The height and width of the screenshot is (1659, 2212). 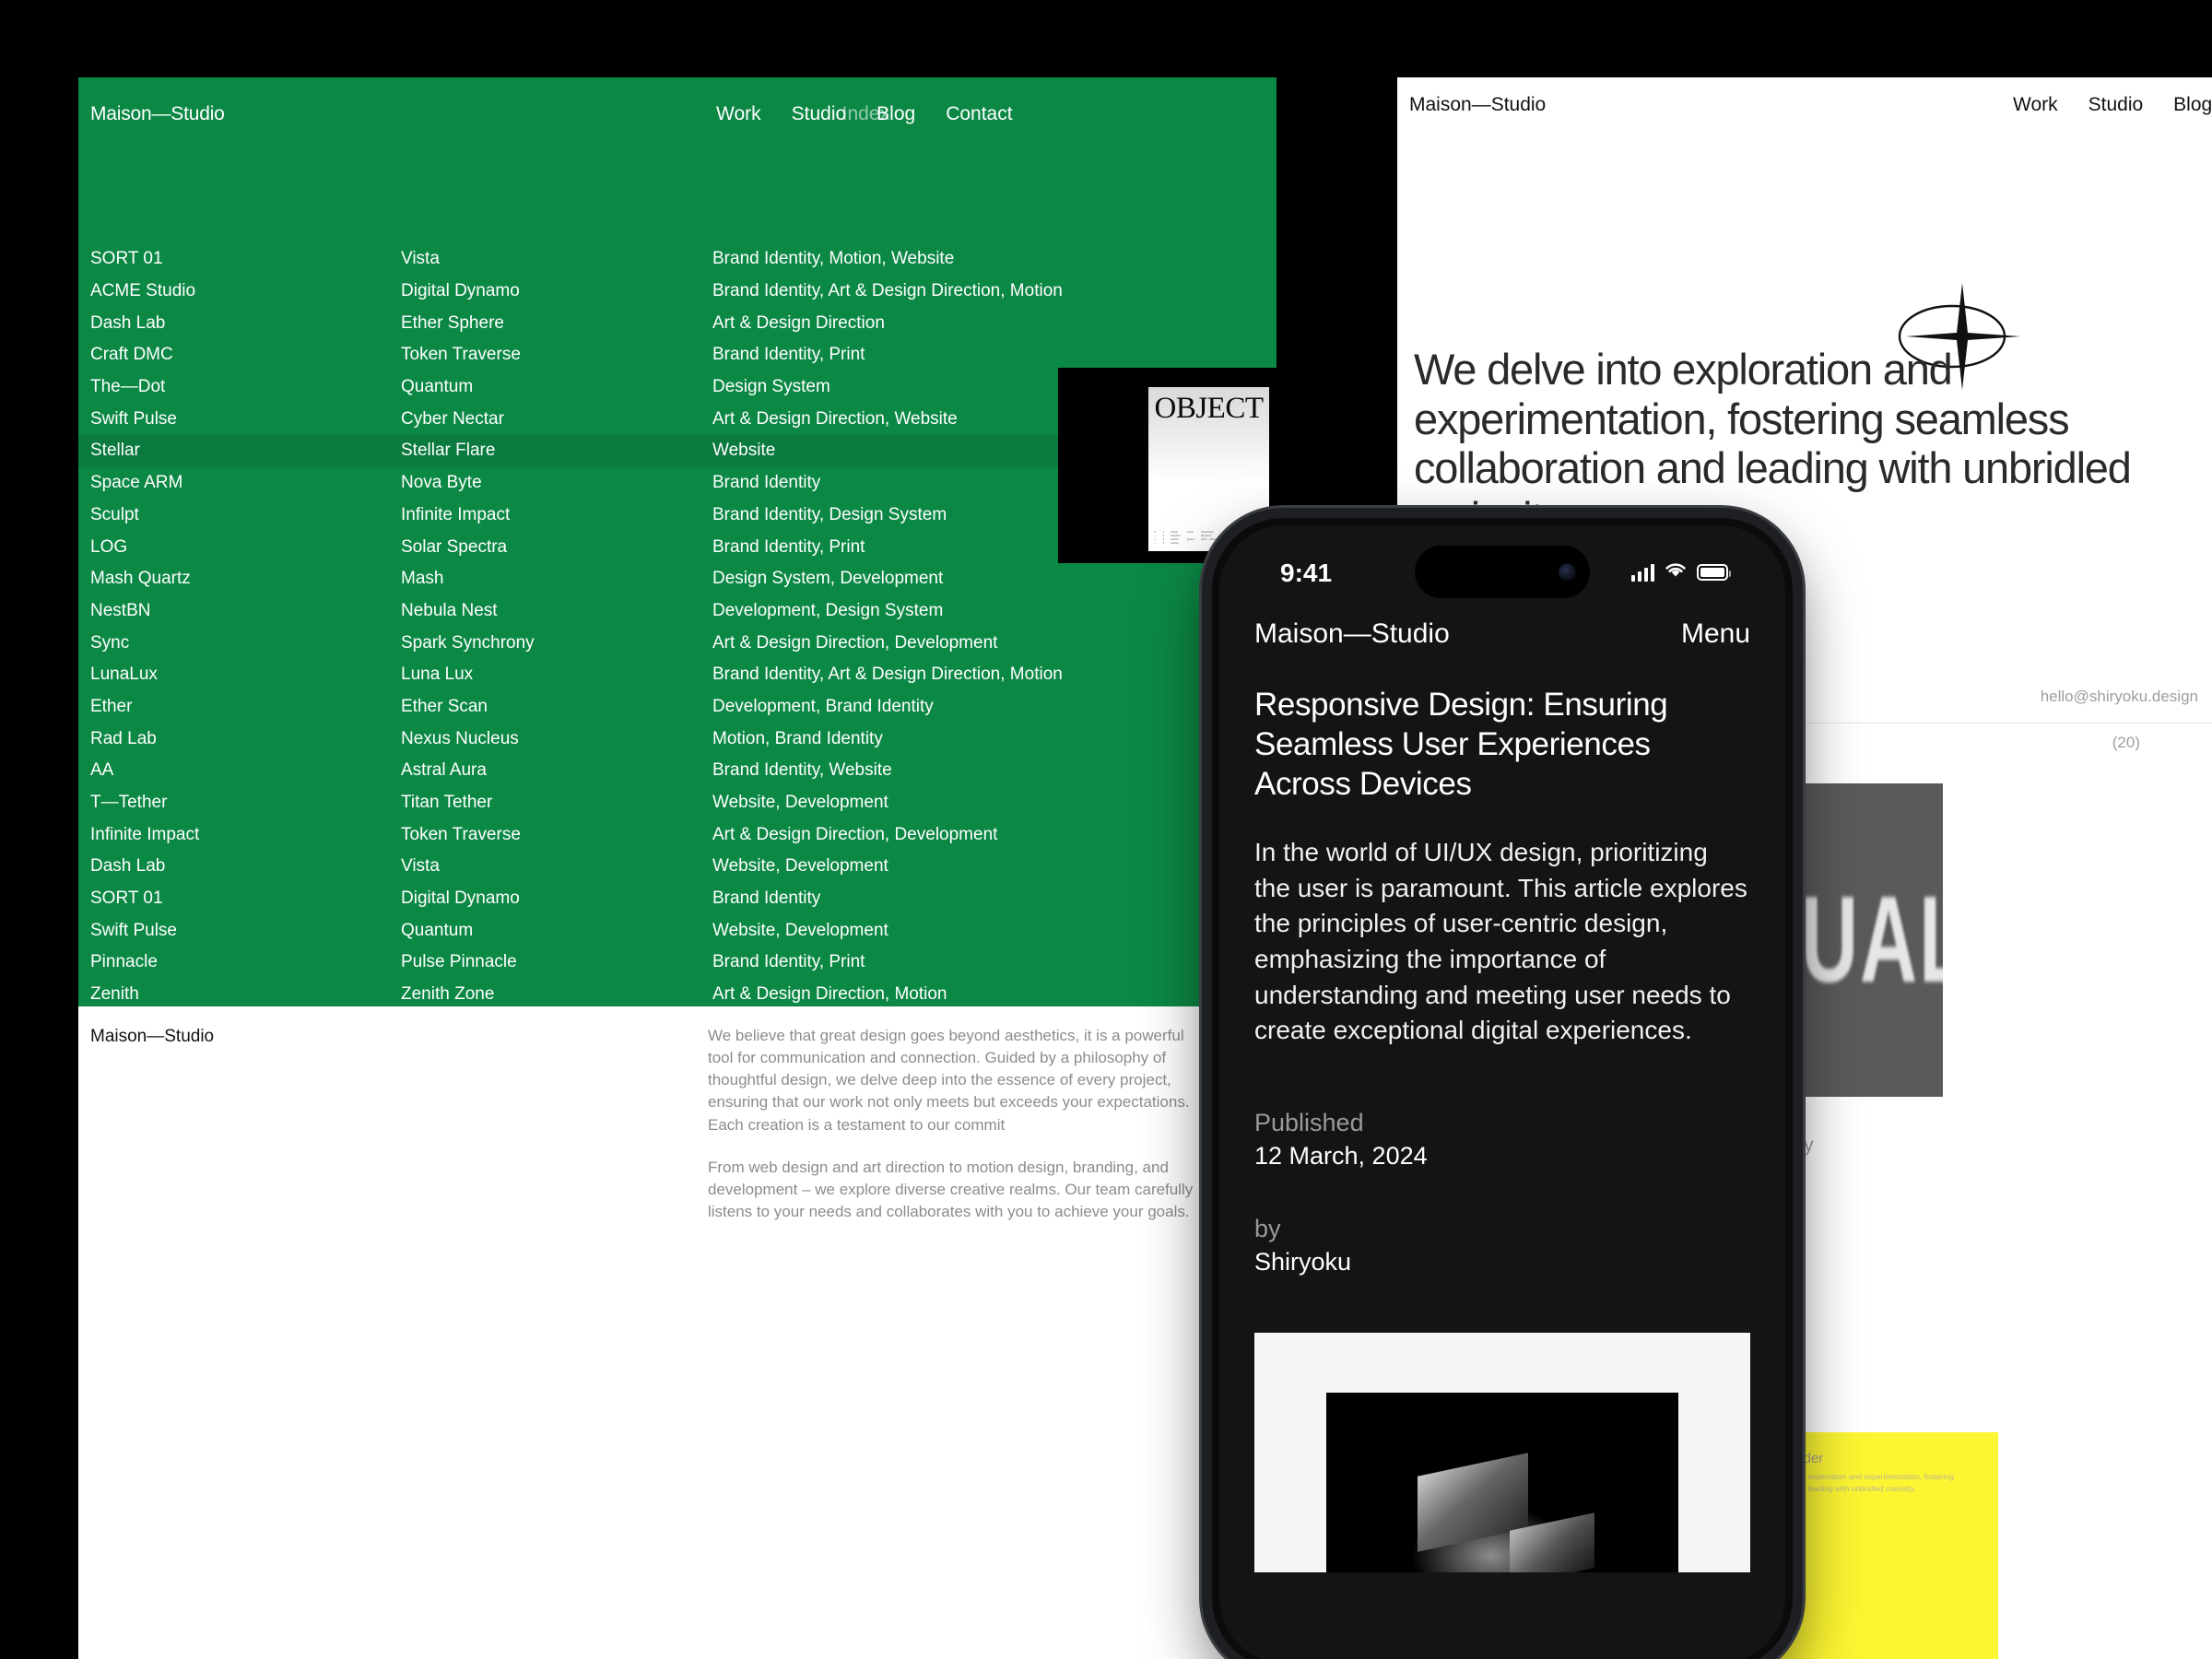 What do you see at coordinates (444, 770) in the screenshot?
I see `row-project: Astral Aura` at bounding box center [444, 770].